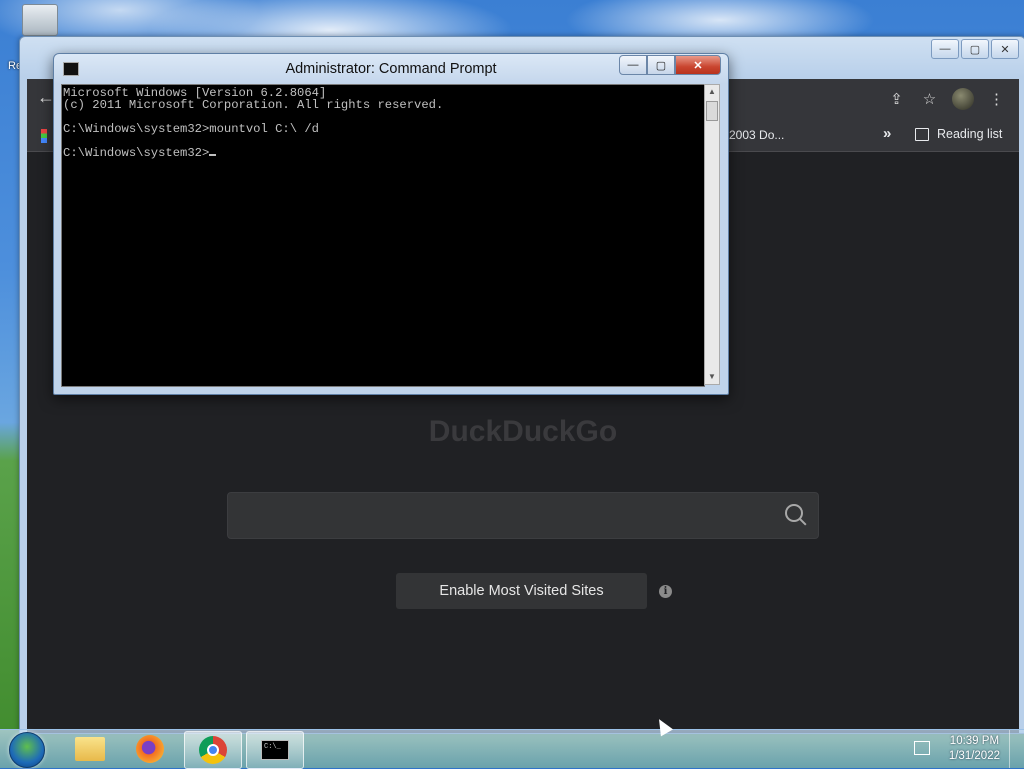 Image resolution: width=1024 pixels, height=769 pixels. Describe the element at coordinates (712, 377) in the screenshot. I see `scroll-down-arrow-icon: ▼` at that location.